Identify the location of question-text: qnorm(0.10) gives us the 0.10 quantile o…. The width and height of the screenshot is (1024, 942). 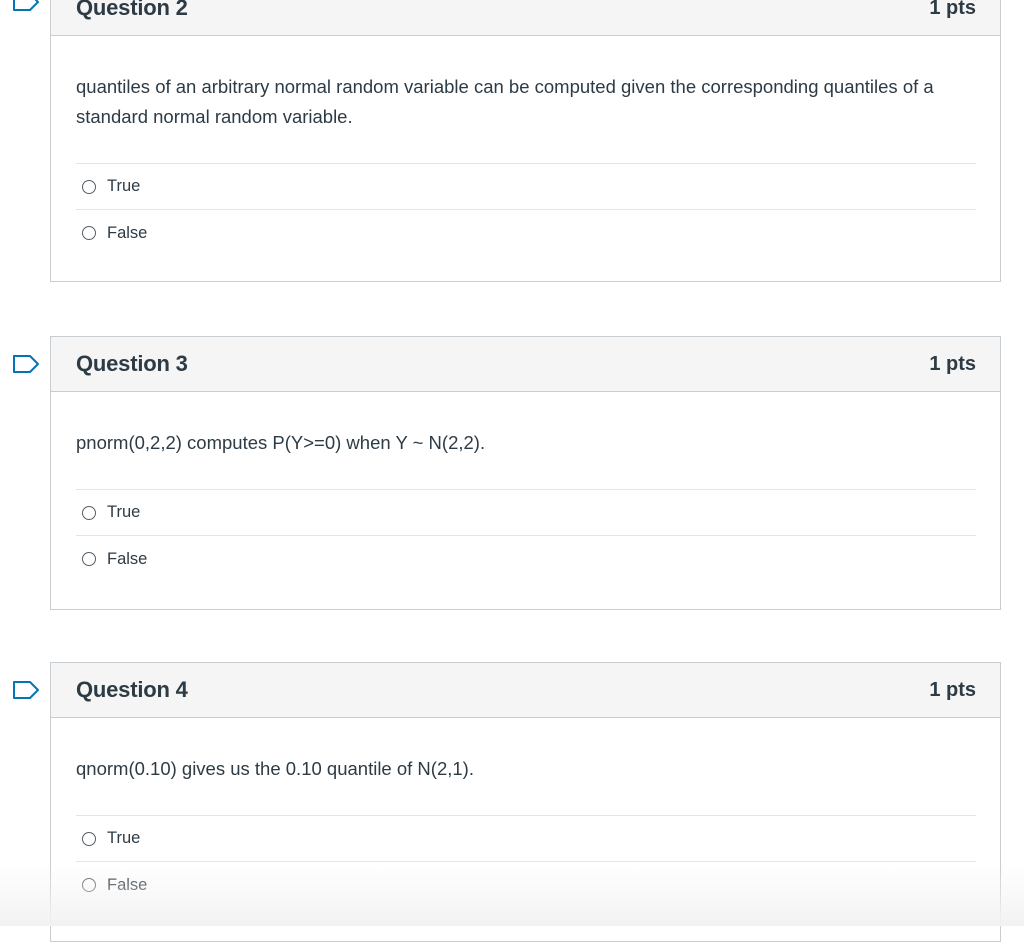
(275, 768).